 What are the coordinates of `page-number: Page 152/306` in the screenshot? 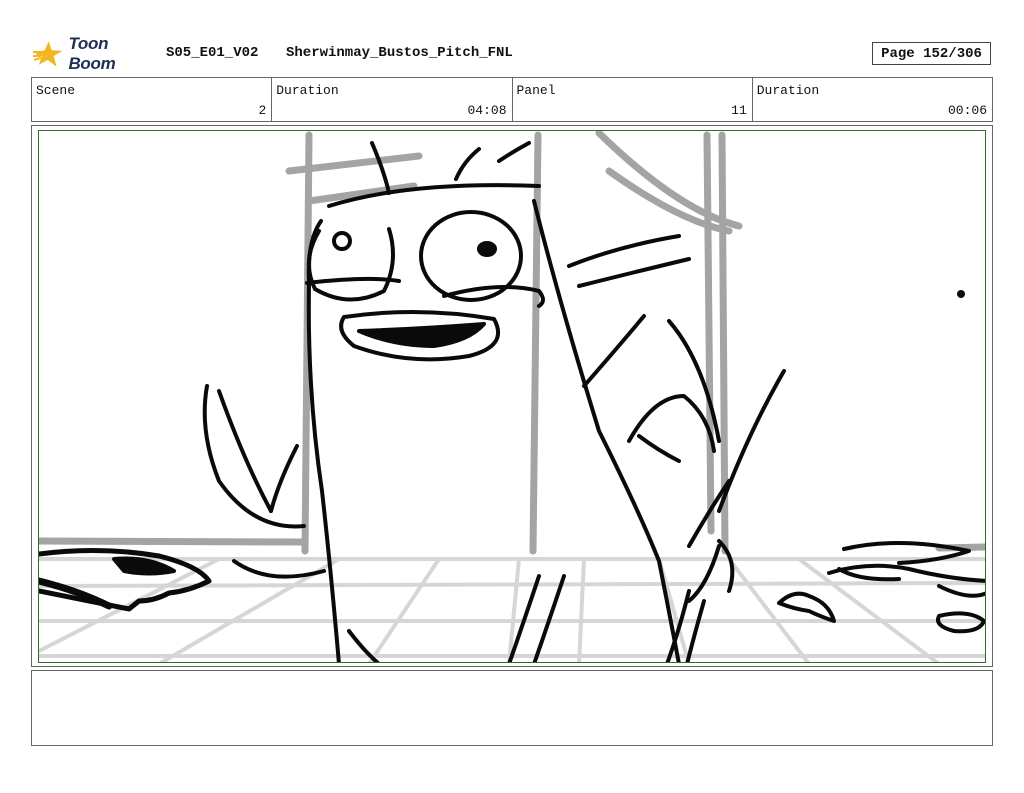 It's located at (931, 53).